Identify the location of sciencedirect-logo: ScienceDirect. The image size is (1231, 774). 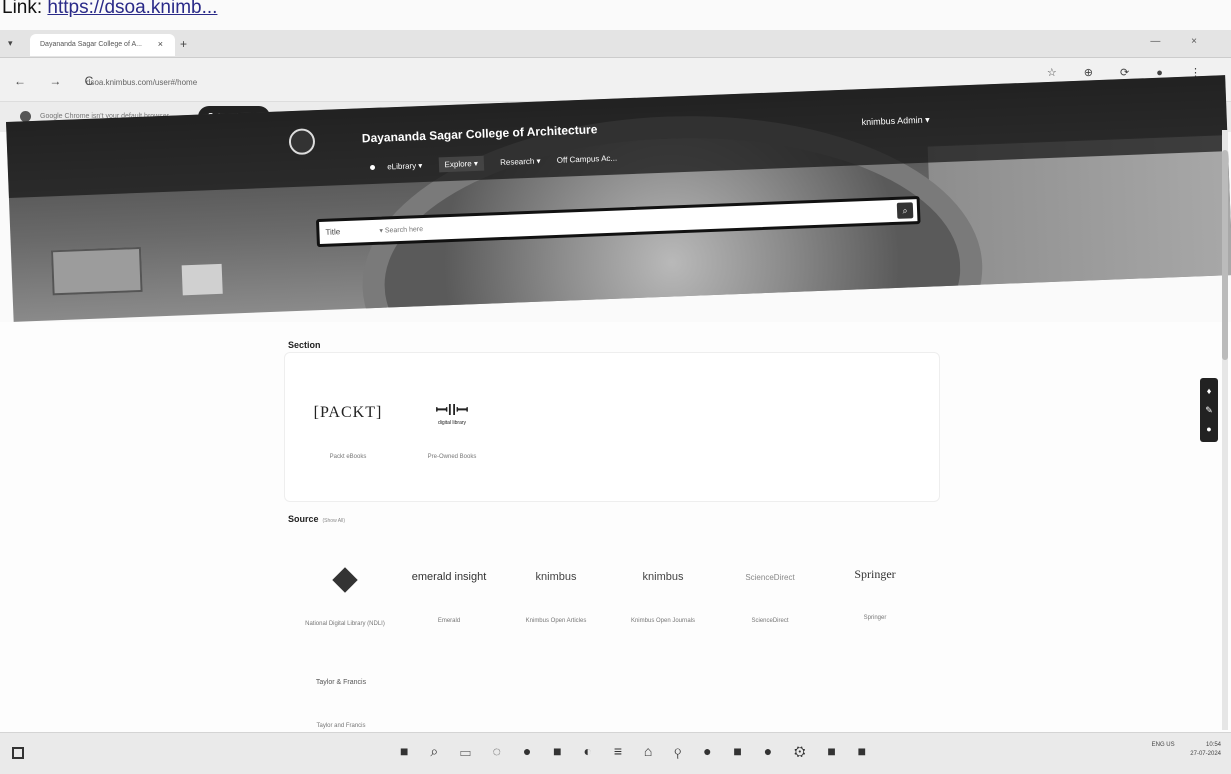
(770, 577).